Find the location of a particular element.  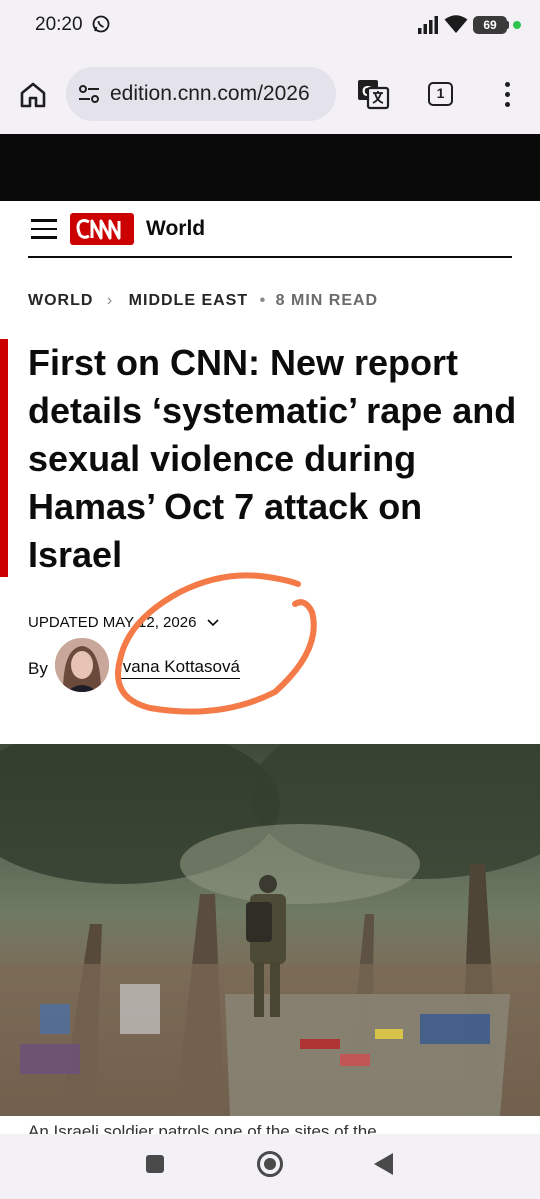

address-bar: edition.cnn.com/2026 is located at coordinates (201, 94).